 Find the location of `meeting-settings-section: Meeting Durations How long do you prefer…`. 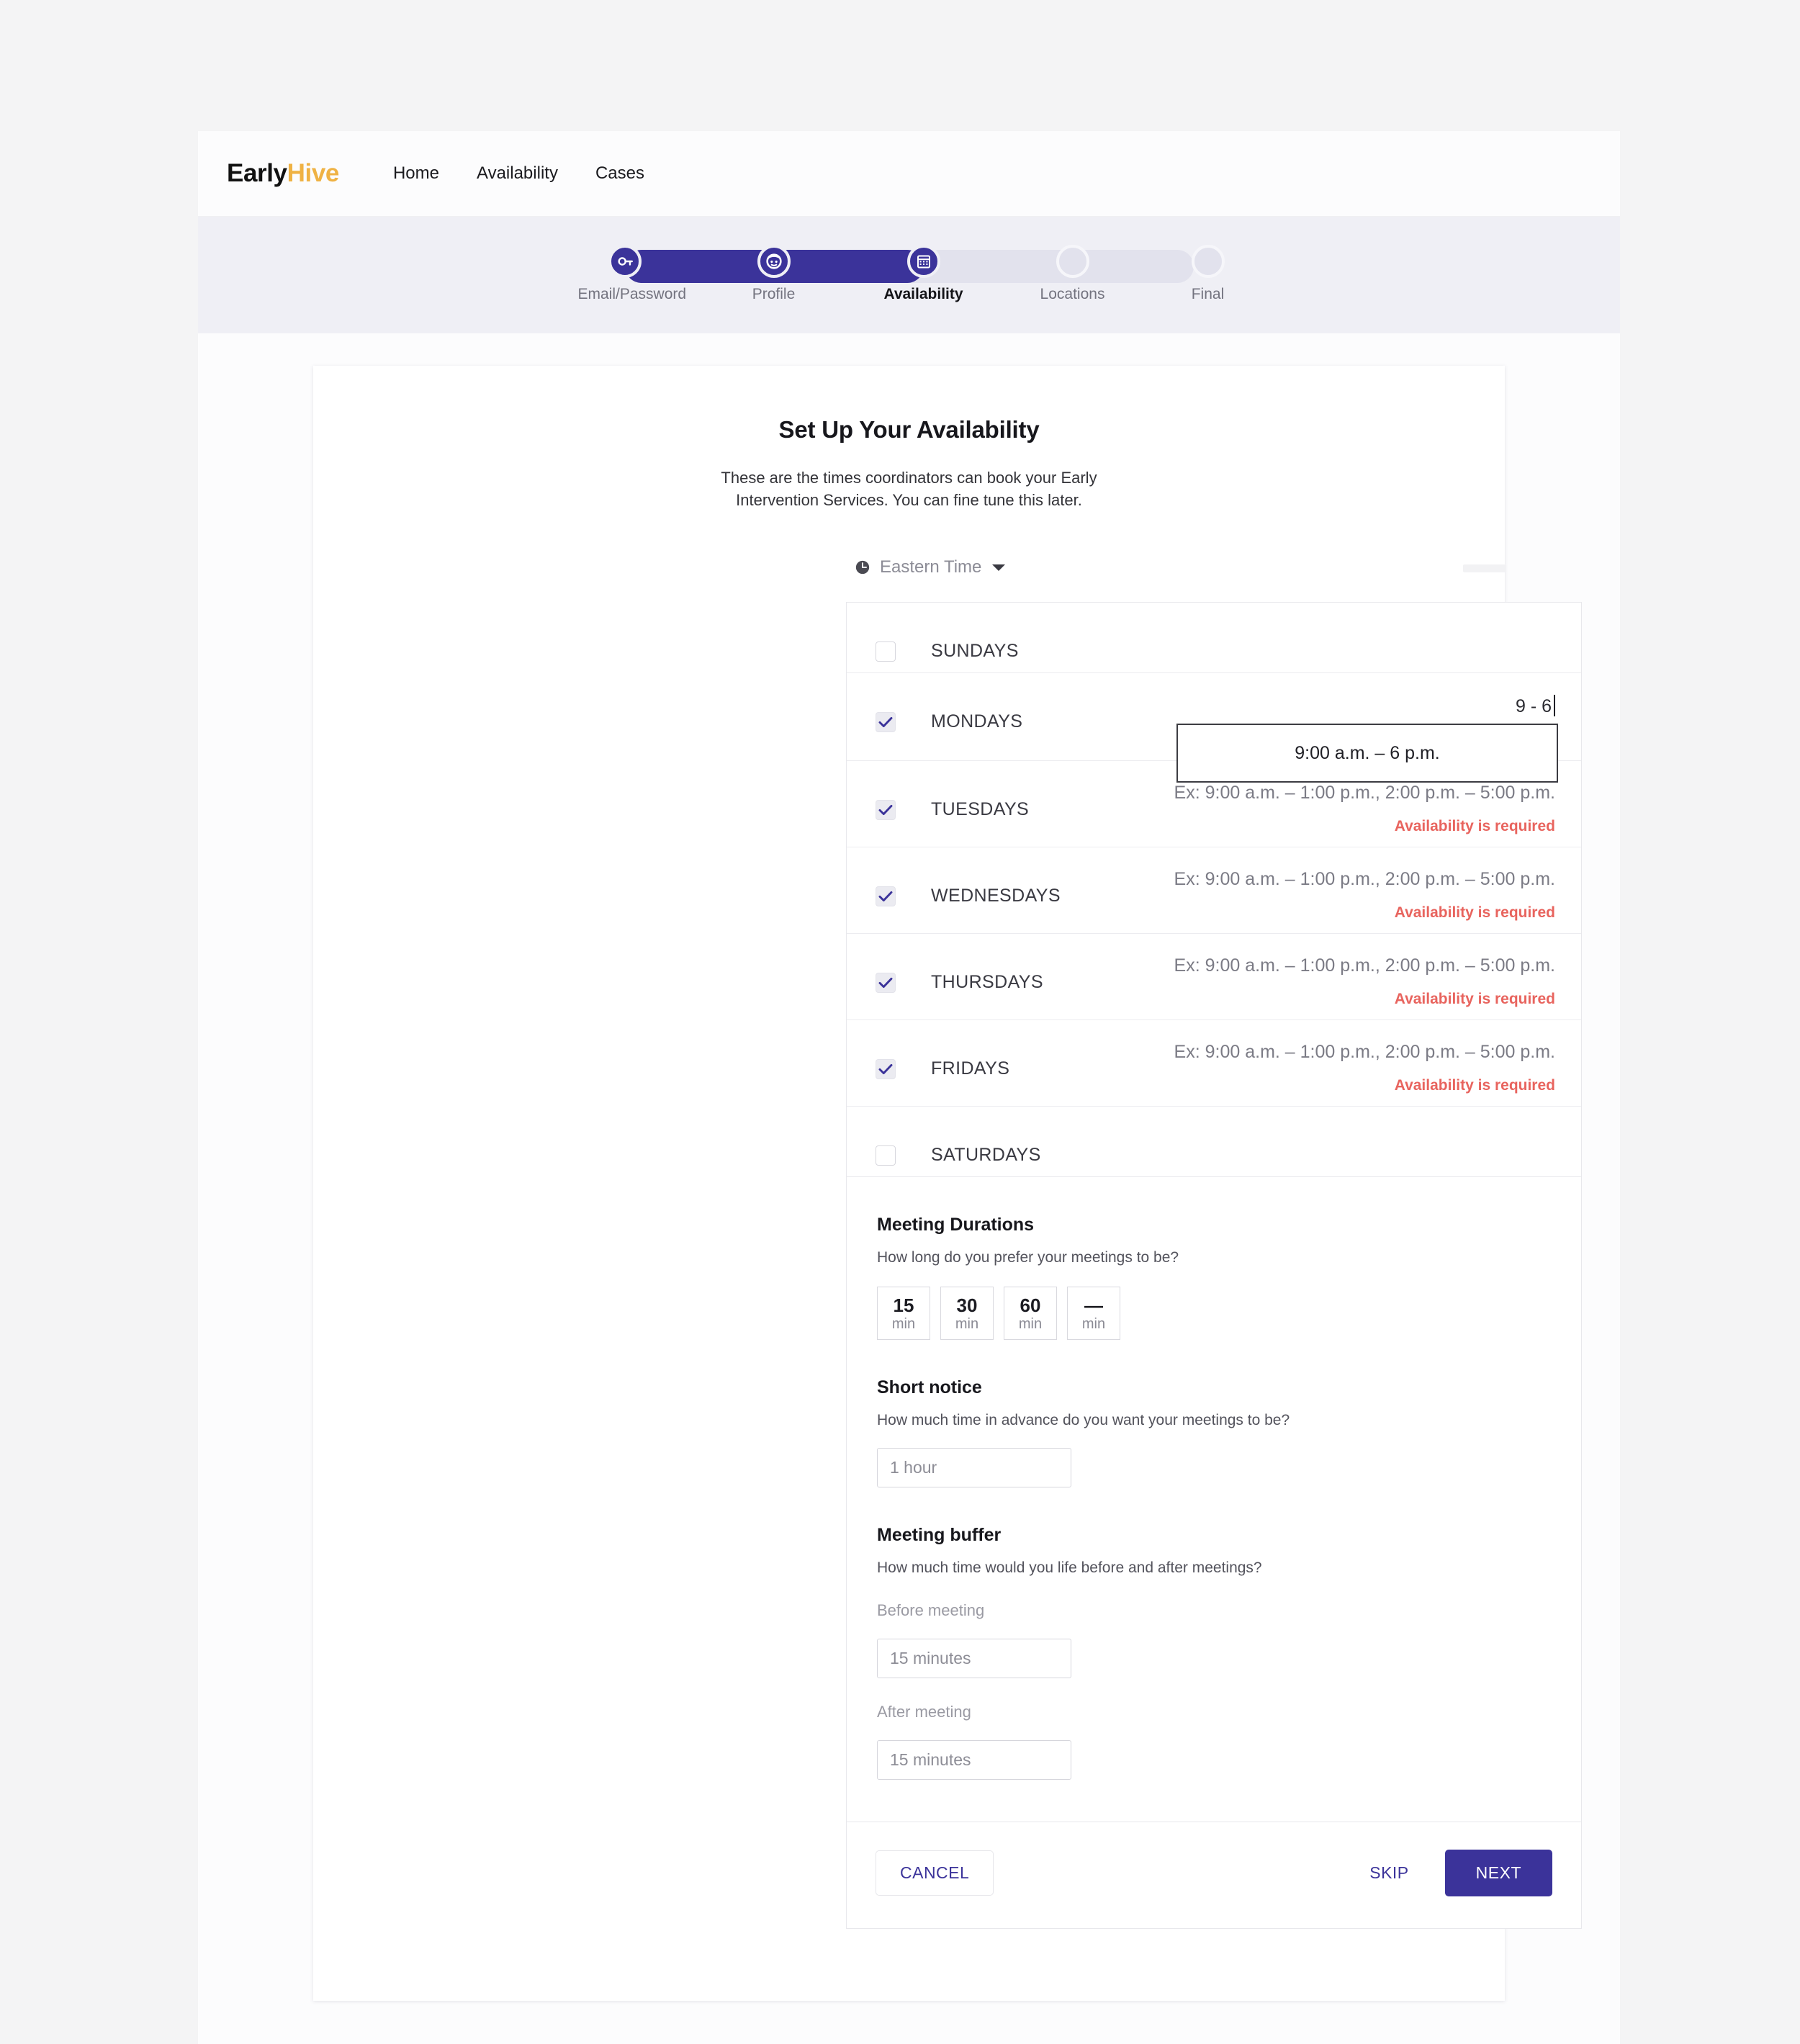

meeting-settings-section: Meeting Durations How long do you prefer… is located at coordinates (1214, 1500).